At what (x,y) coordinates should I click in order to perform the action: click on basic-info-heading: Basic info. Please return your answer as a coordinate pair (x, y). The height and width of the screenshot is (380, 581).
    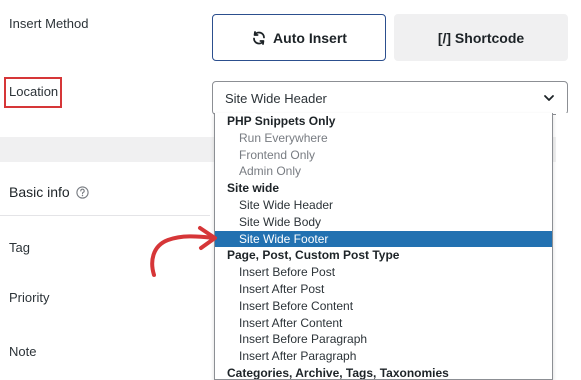
    Looking at the image, I should click on (49, 192).